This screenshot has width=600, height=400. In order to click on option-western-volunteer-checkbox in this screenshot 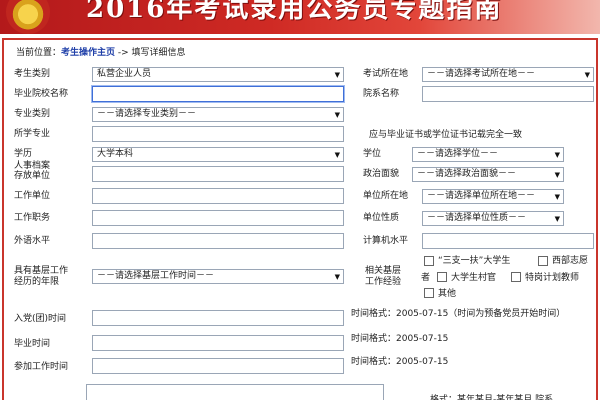, I will do `click(543, 261)`.